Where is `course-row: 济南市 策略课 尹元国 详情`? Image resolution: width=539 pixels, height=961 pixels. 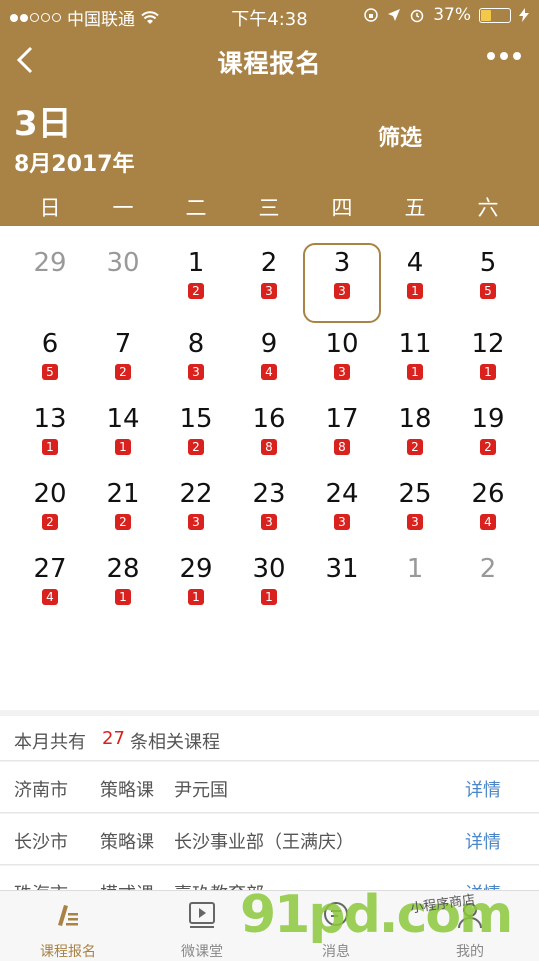
course-row: 济南市 策略课 尹元国 详情 is located at coordinates (269, 787).